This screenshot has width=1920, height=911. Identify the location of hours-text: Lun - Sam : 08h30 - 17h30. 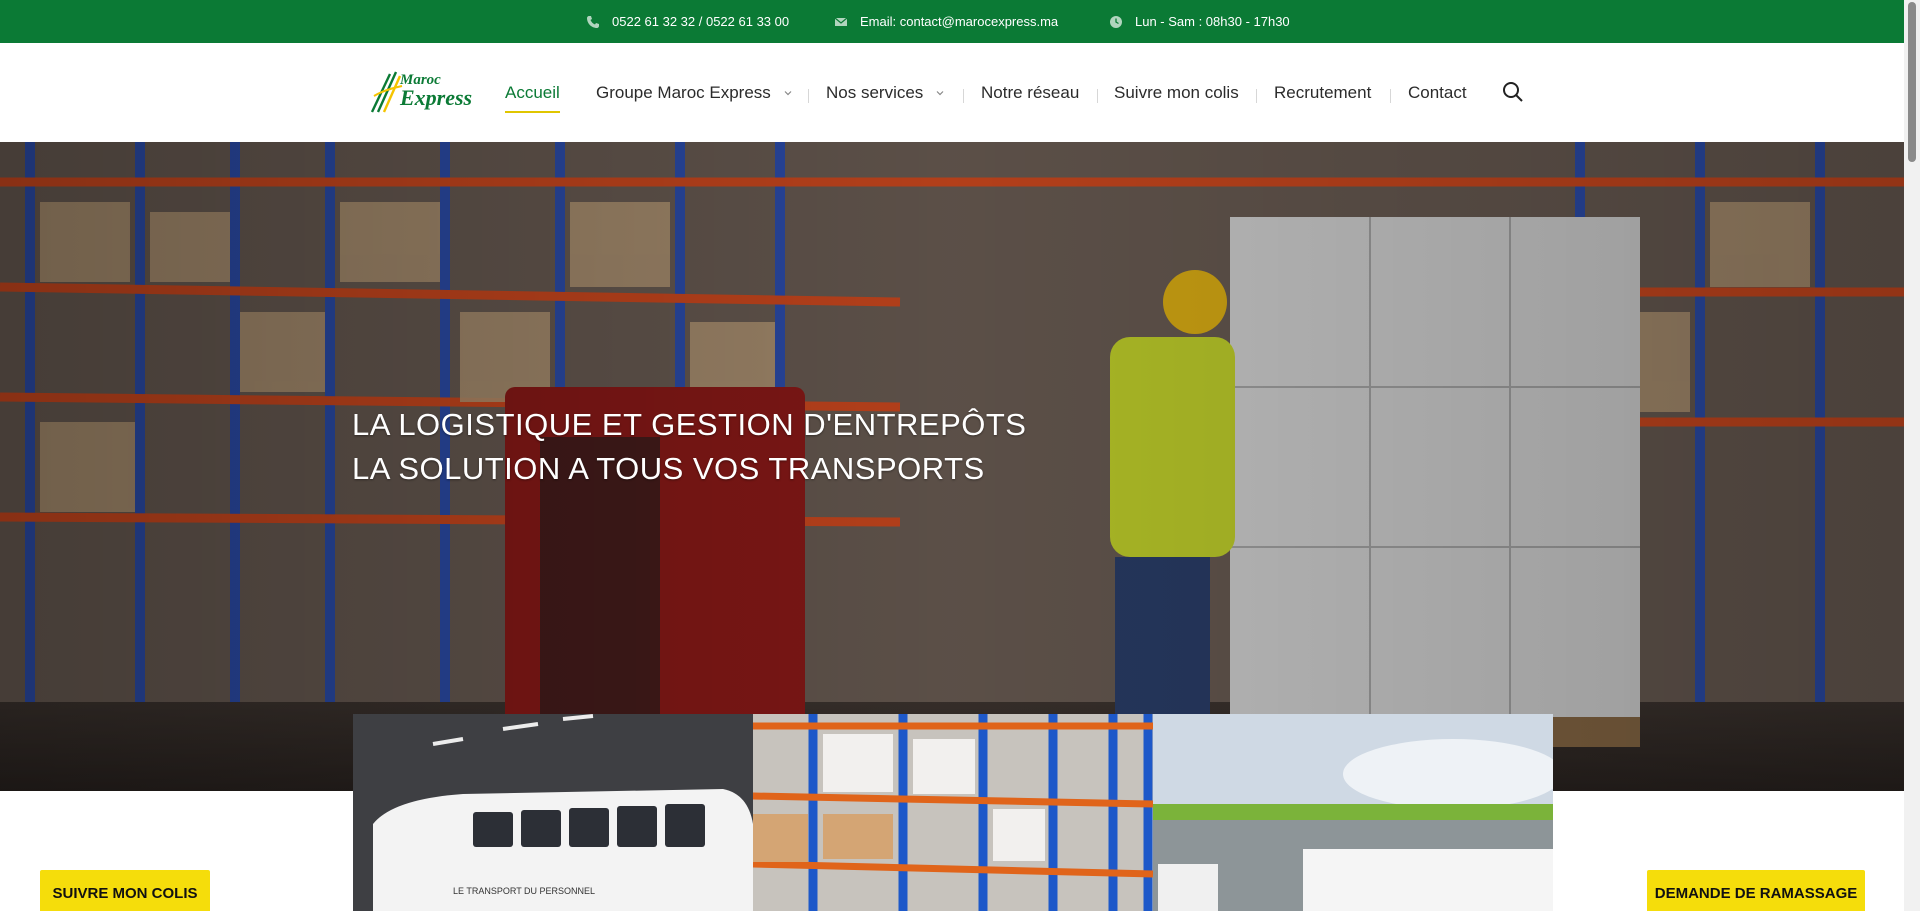
(1212, 21).